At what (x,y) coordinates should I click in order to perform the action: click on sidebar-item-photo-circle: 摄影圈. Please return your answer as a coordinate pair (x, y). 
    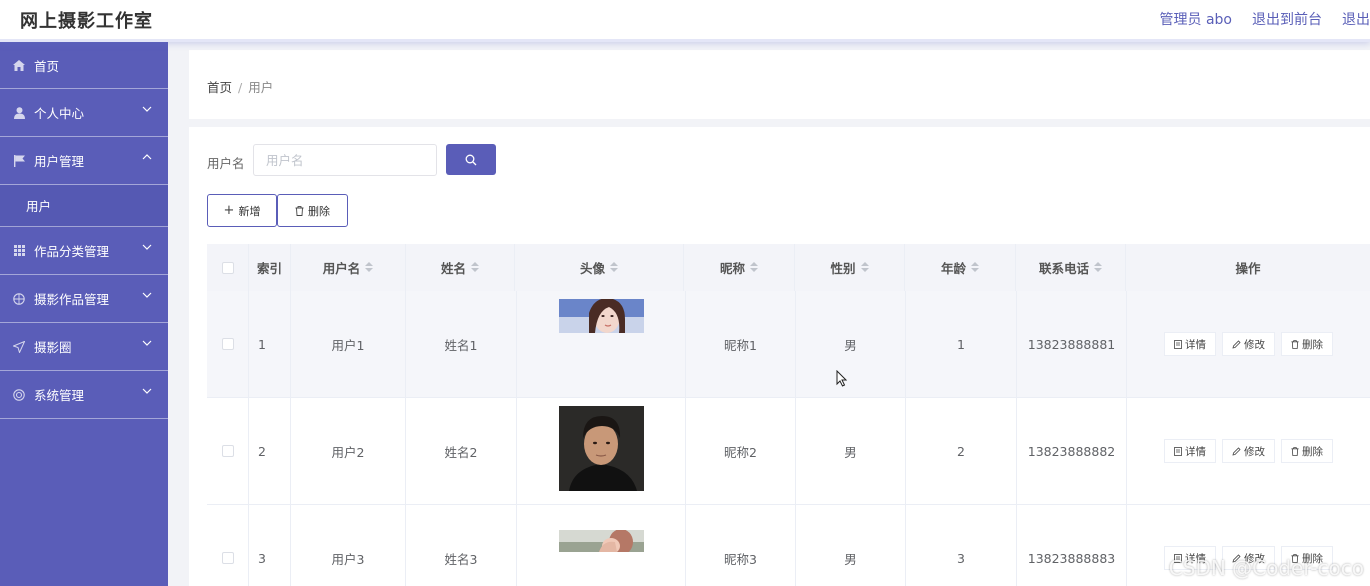
    Looking at the image, I should click on (84, 347).